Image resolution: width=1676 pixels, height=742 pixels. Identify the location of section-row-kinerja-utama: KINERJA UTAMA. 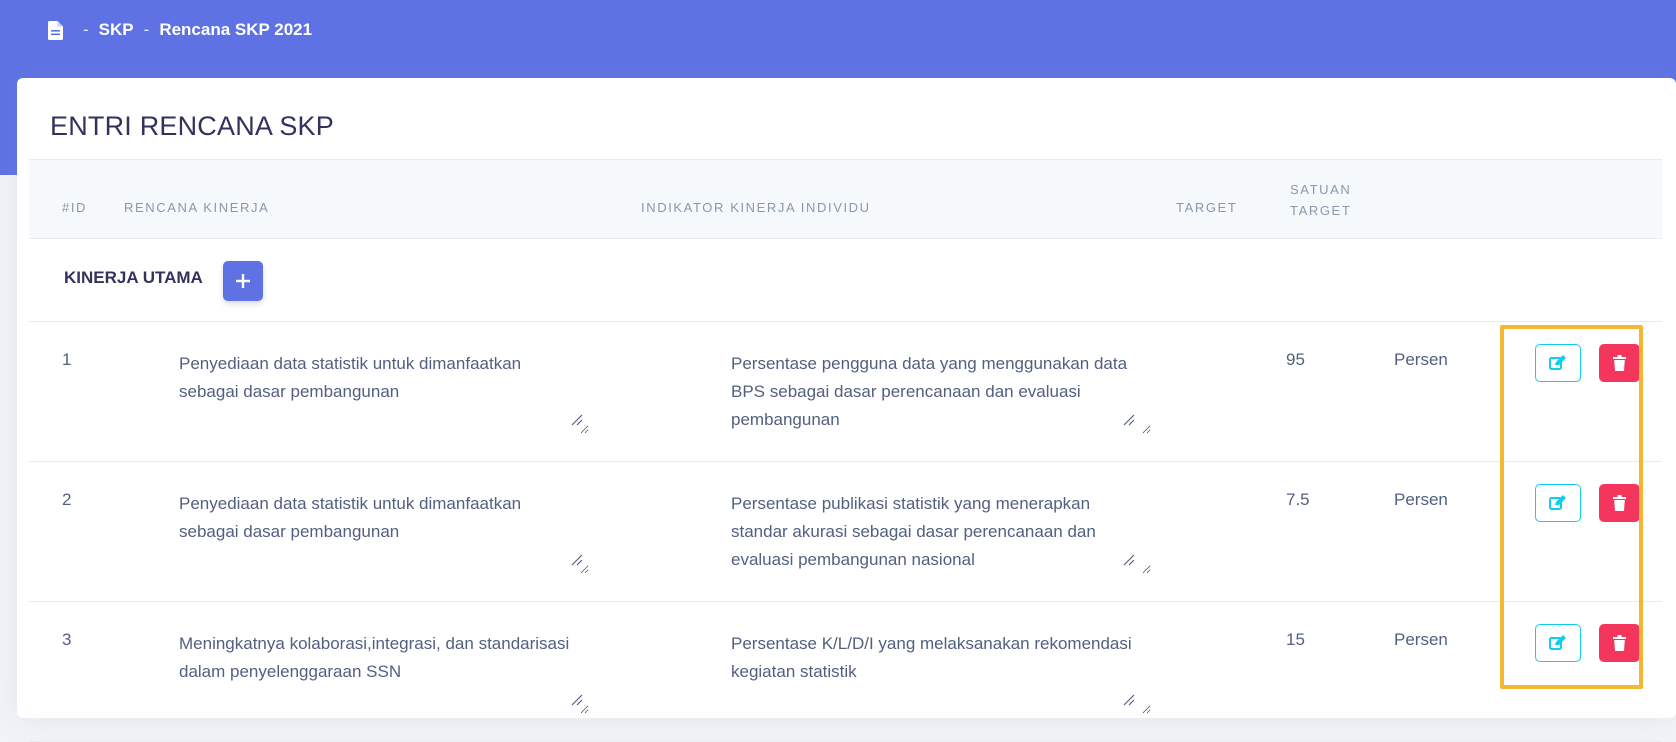
(845, 280).